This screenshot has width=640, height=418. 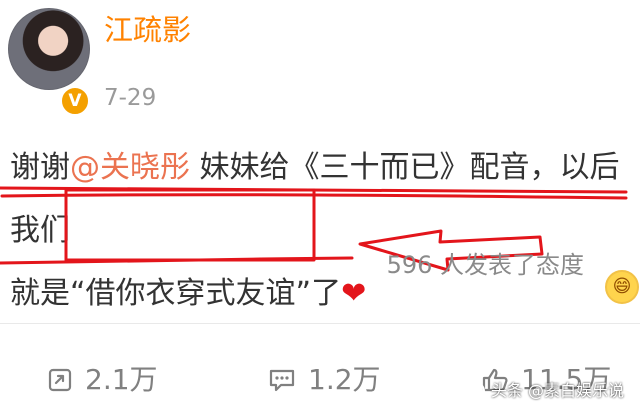 I want to click on repost-button: 2.1万, so click(x=102, y=380).